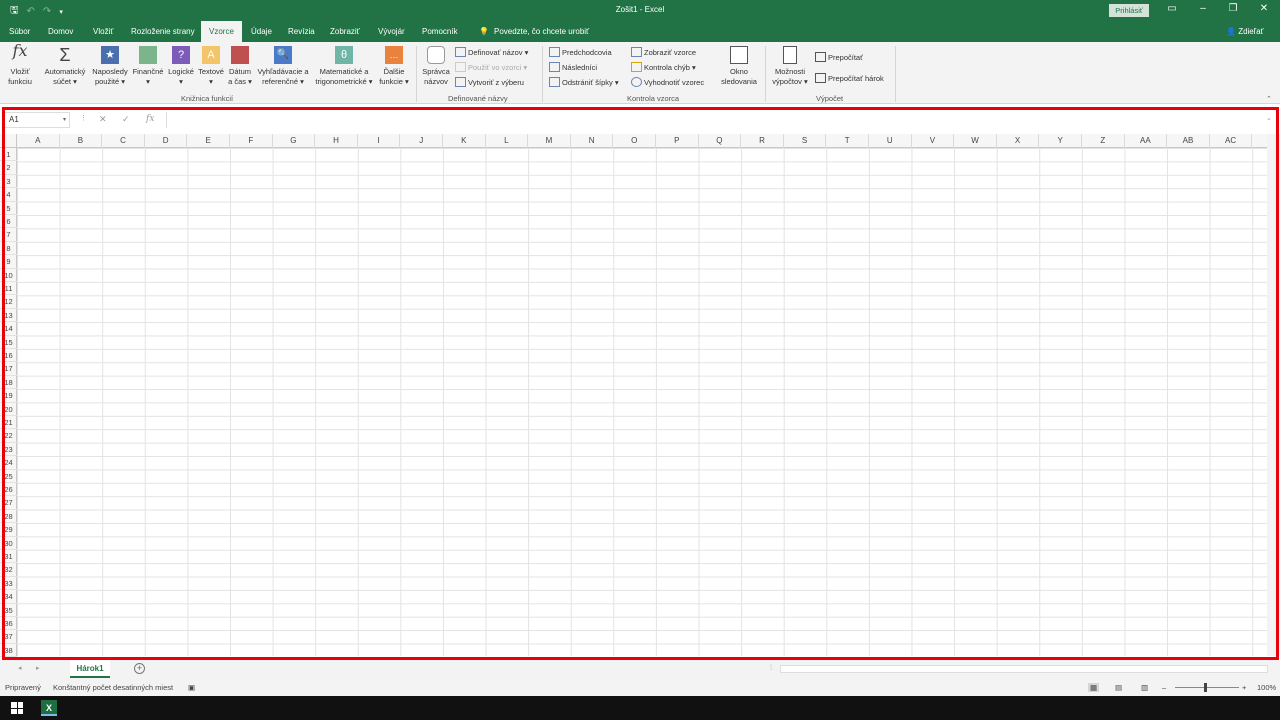  What do you see at coordinates (805, 141) in the screenshot?
I see `column-header: S` at bounding box center [805, 141].